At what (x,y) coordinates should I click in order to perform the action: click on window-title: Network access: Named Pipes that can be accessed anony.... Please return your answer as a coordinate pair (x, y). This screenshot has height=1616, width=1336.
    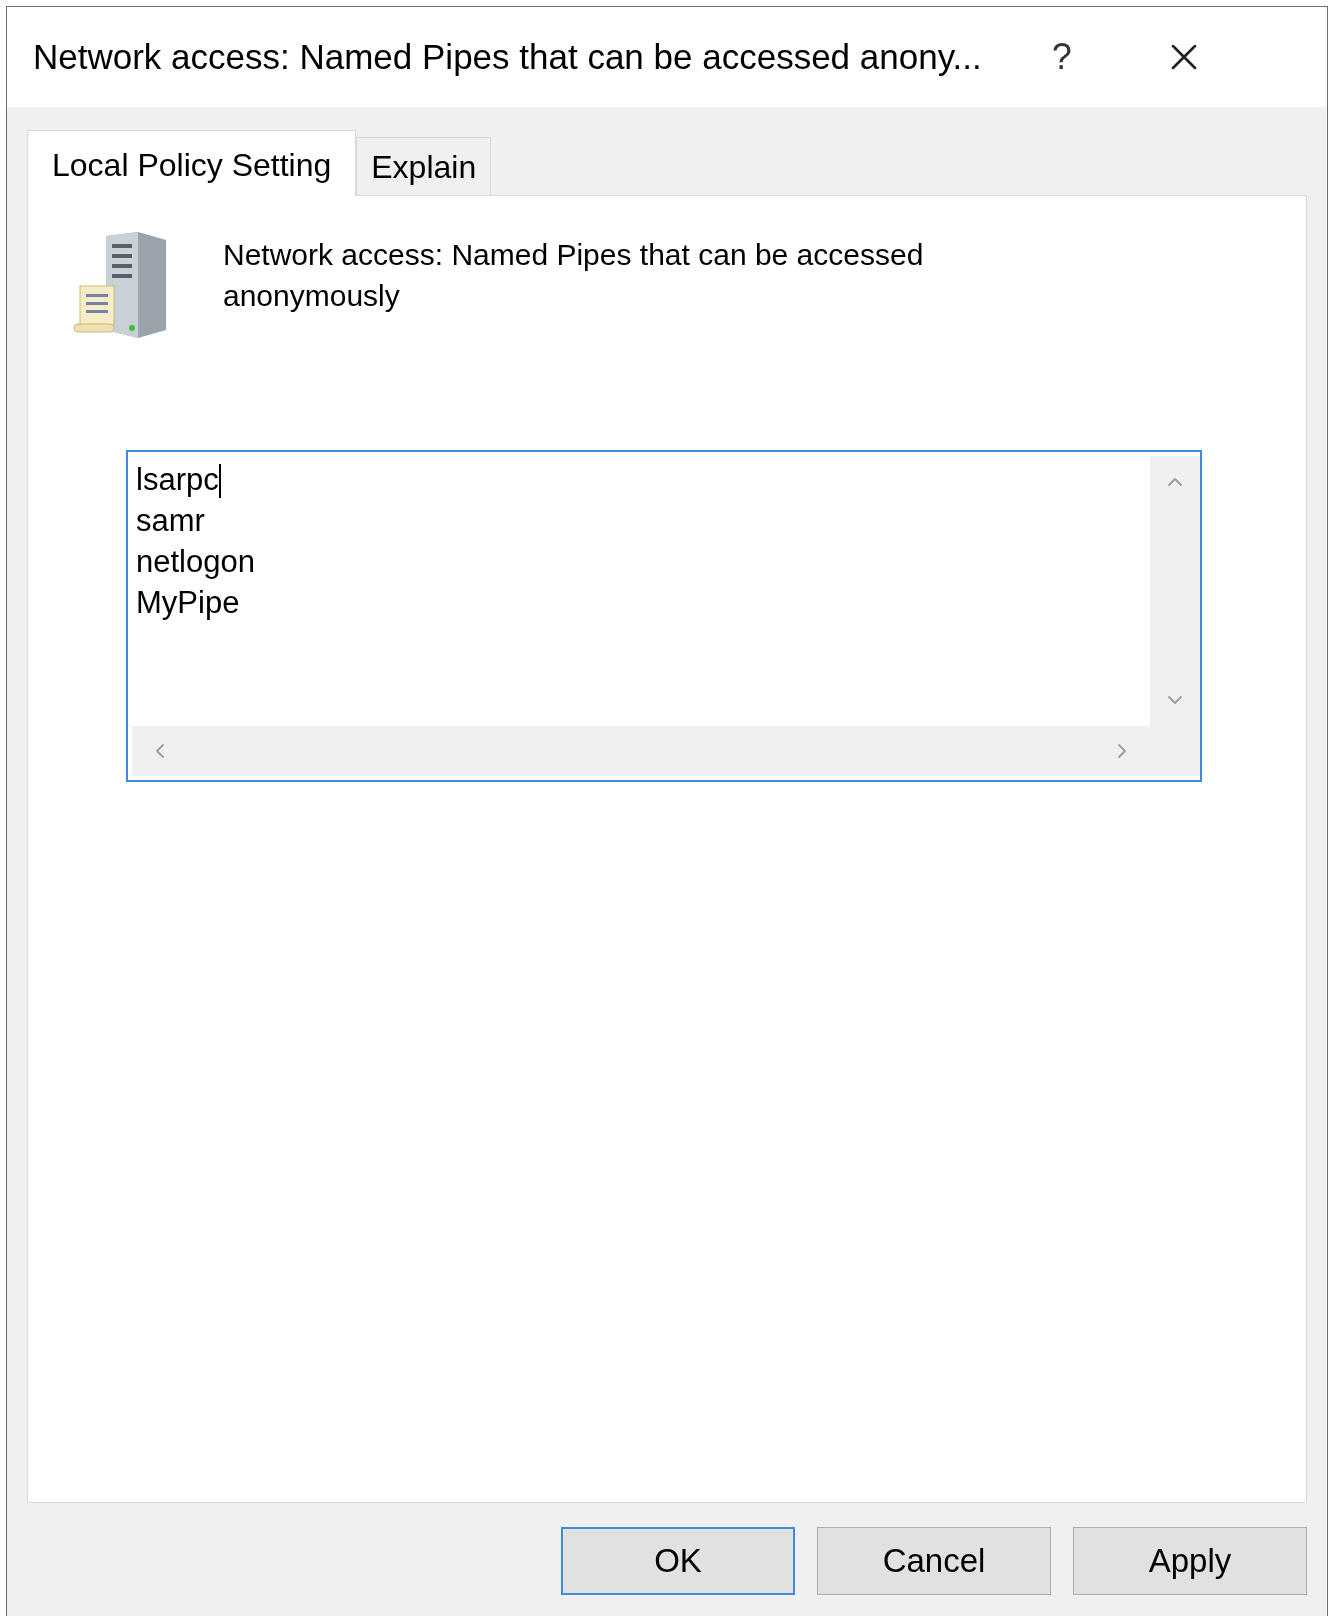
    Looking at the image, I should click on (507, 56).